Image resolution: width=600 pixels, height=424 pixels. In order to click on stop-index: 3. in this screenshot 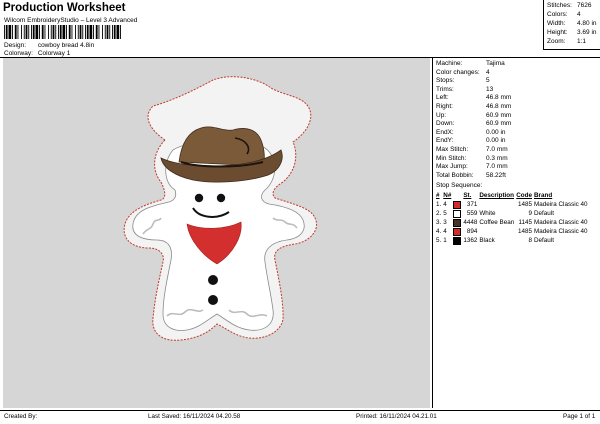, I will do `click(439, 222)`.